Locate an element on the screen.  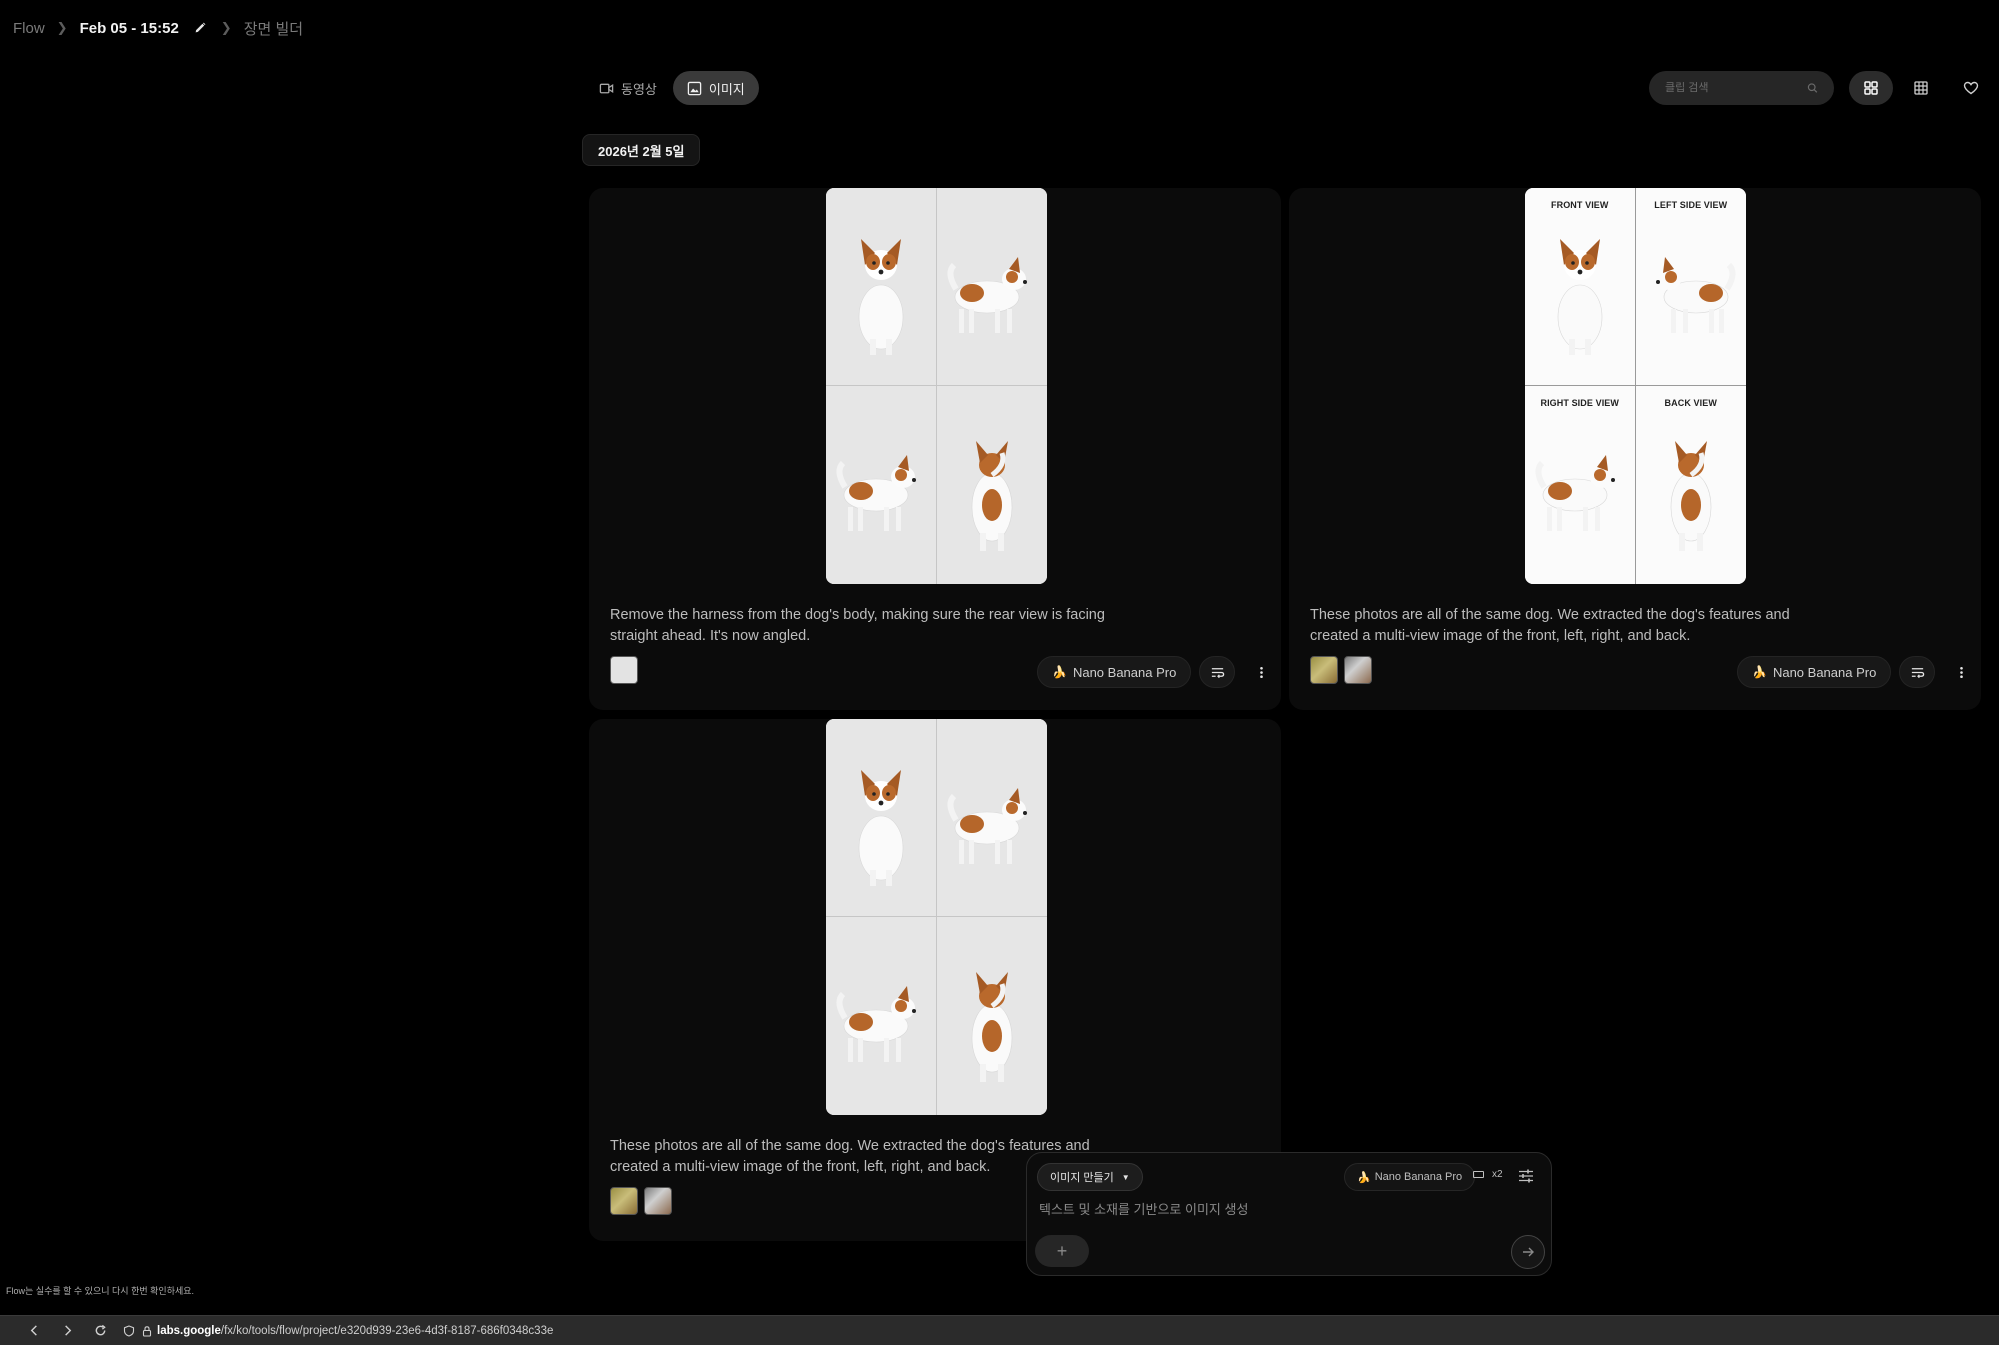
view-label: FRONT VIEW is located at coordinates (1580, 205).